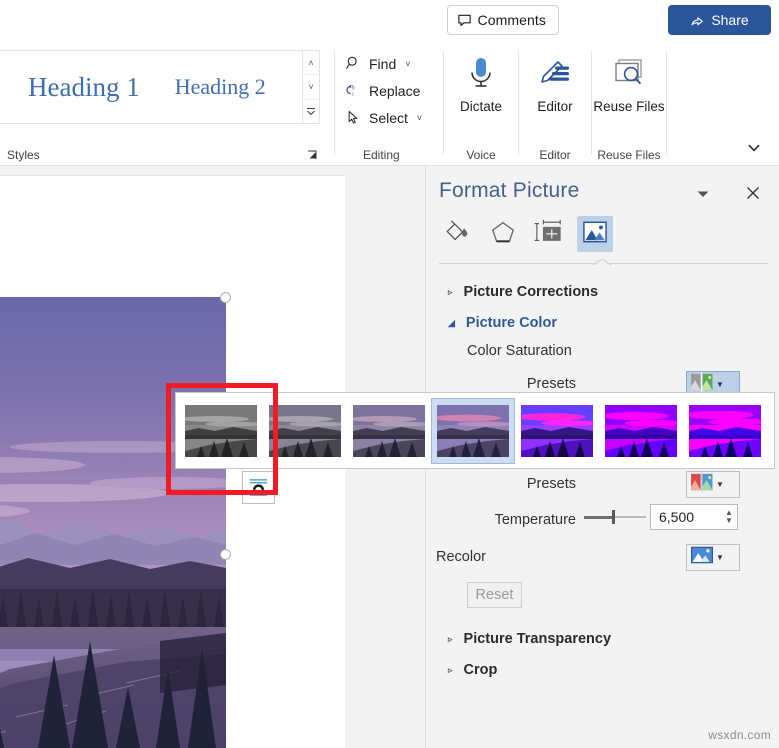  Describe the element at coordinates (388, 117) in the screenshot. I see `select-label: Select` at that location.